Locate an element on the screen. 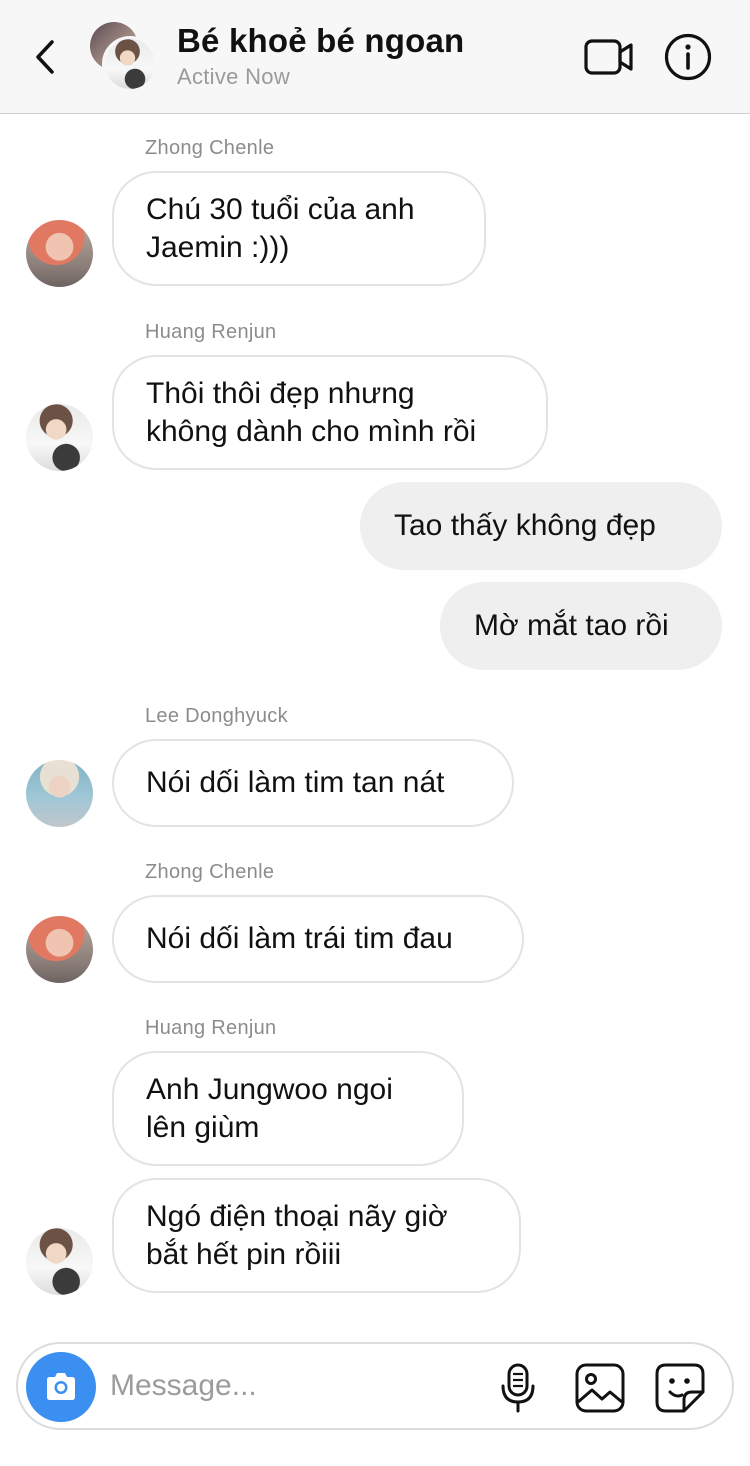 This screenshot has height=1466, width=750. group-avatar is located at coordinates (126, 58).